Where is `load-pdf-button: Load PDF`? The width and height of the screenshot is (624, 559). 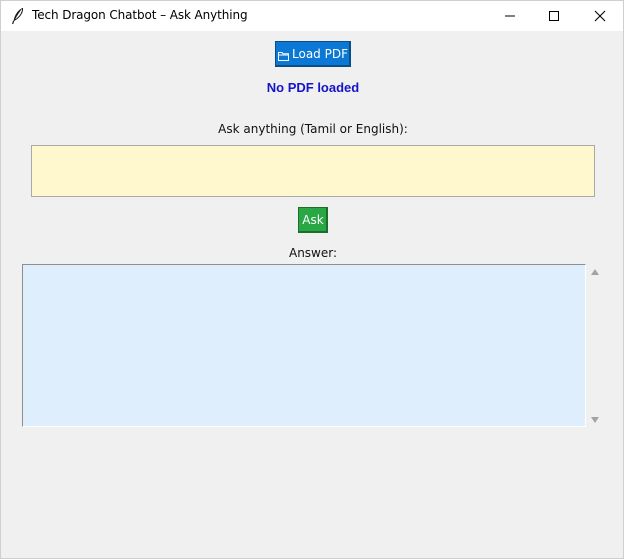 load-pdf-button: Load PDF is located at coordinates (313, 54).